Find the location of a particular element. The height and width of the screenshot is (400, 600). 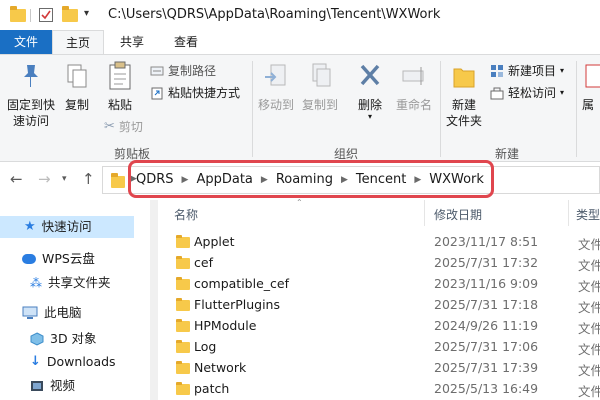

nav-item-downloads: ↓ Downloads is located at coordinates (75, 362).